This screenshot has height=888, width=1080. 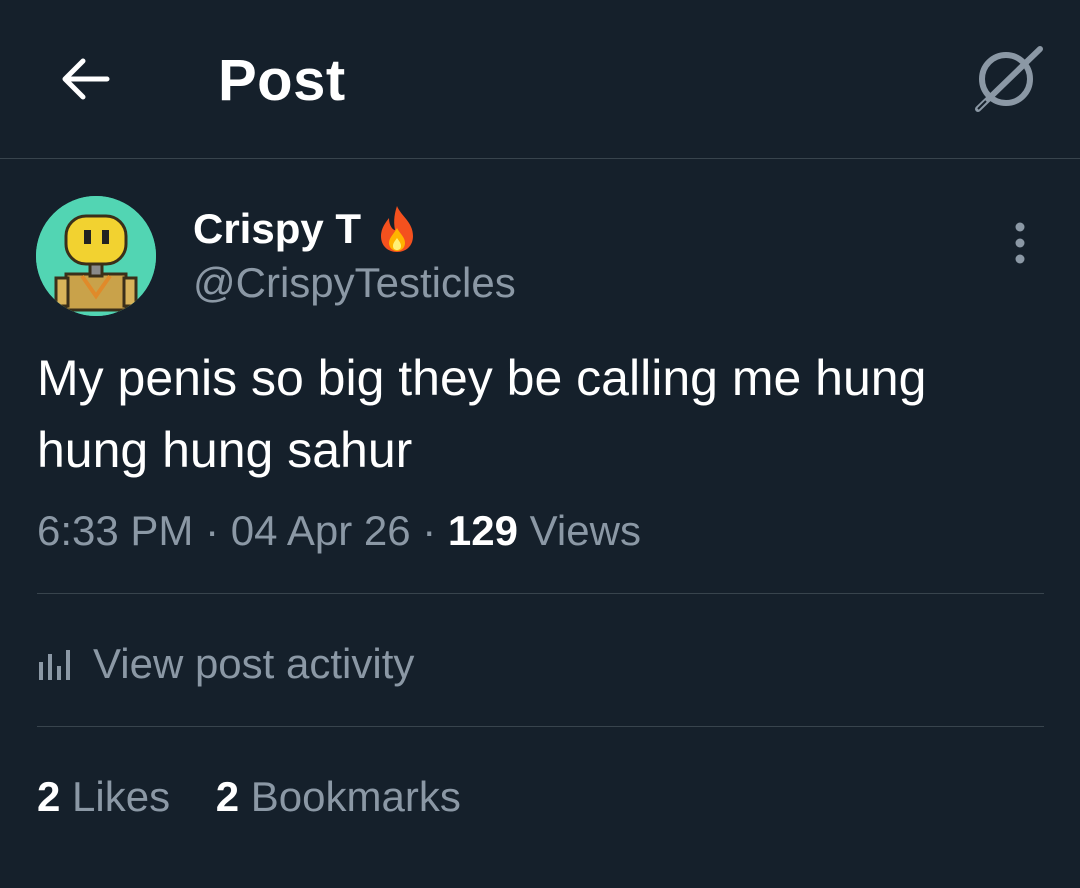 I want to click on arrow-left-icon, so click(x=86, y=79).